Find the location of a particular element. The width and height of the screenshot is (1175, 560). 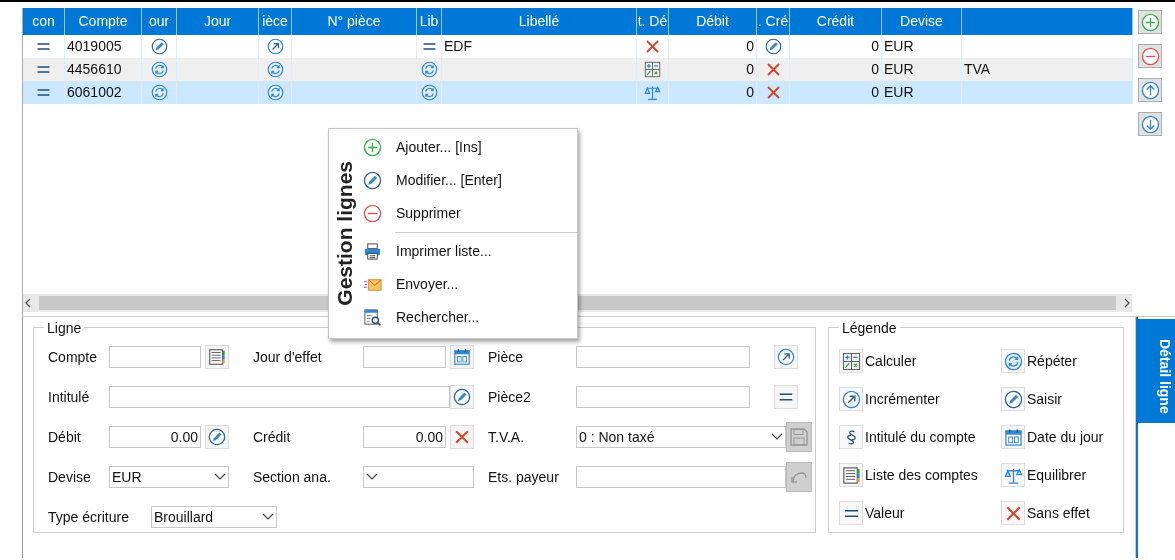

field-label: Section ana. is located at coordinates (292, 477).